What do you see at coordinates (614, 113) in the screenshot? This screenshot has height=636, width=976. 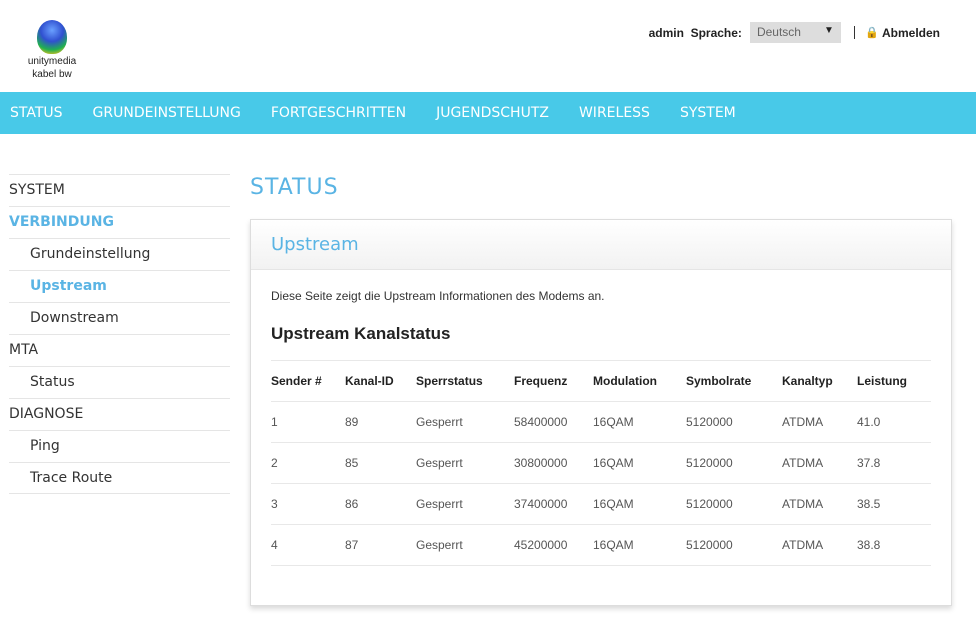 I see `nav-item-wireless: WIRELESS` at bounding box center [614, 113].